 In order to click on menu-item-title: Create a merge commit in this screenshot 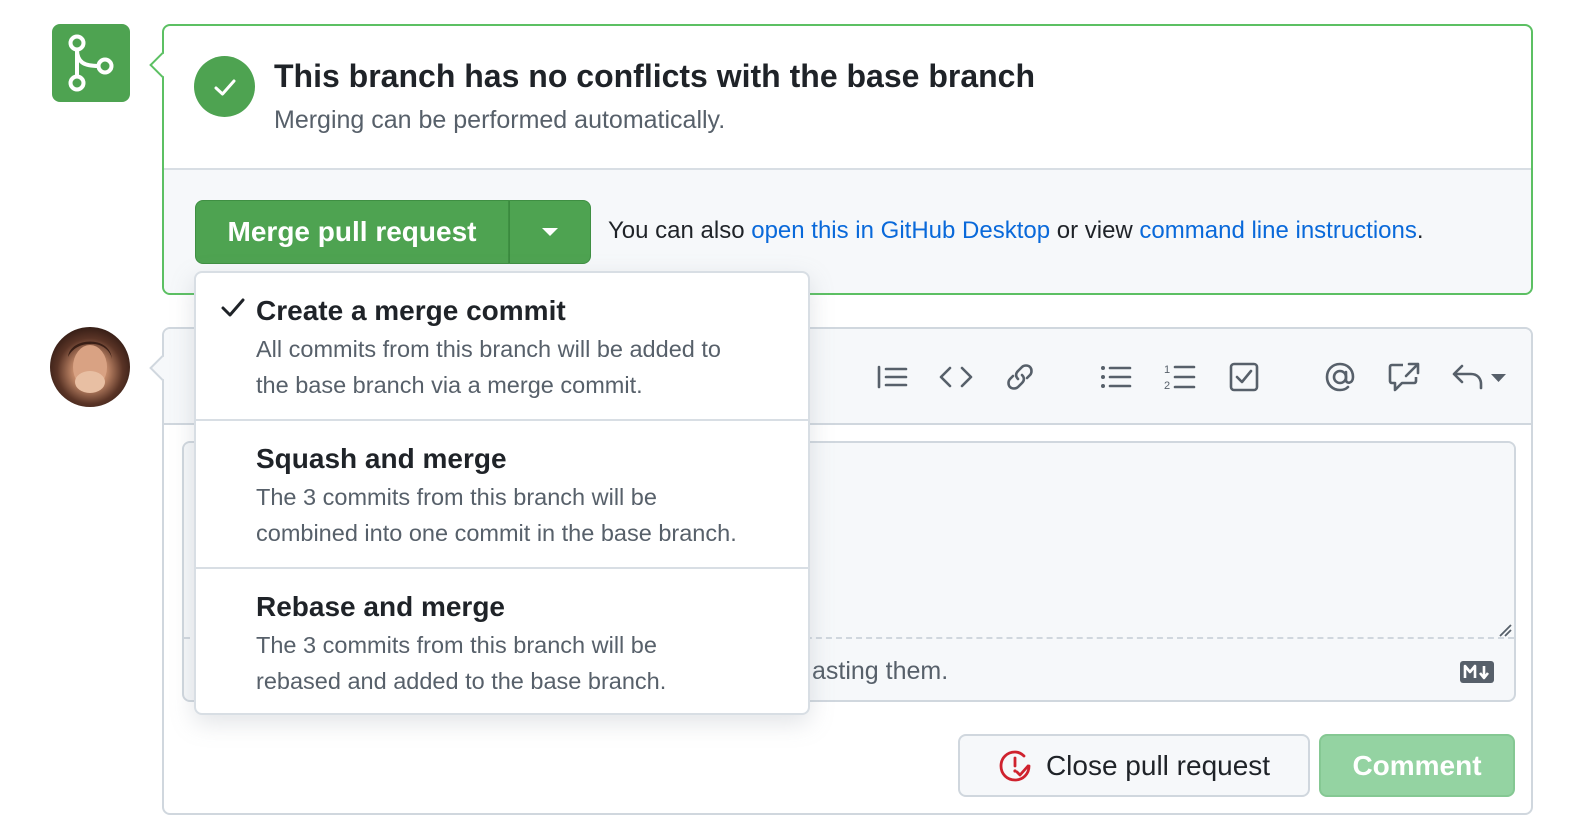, I will do `click(411, 310)`.